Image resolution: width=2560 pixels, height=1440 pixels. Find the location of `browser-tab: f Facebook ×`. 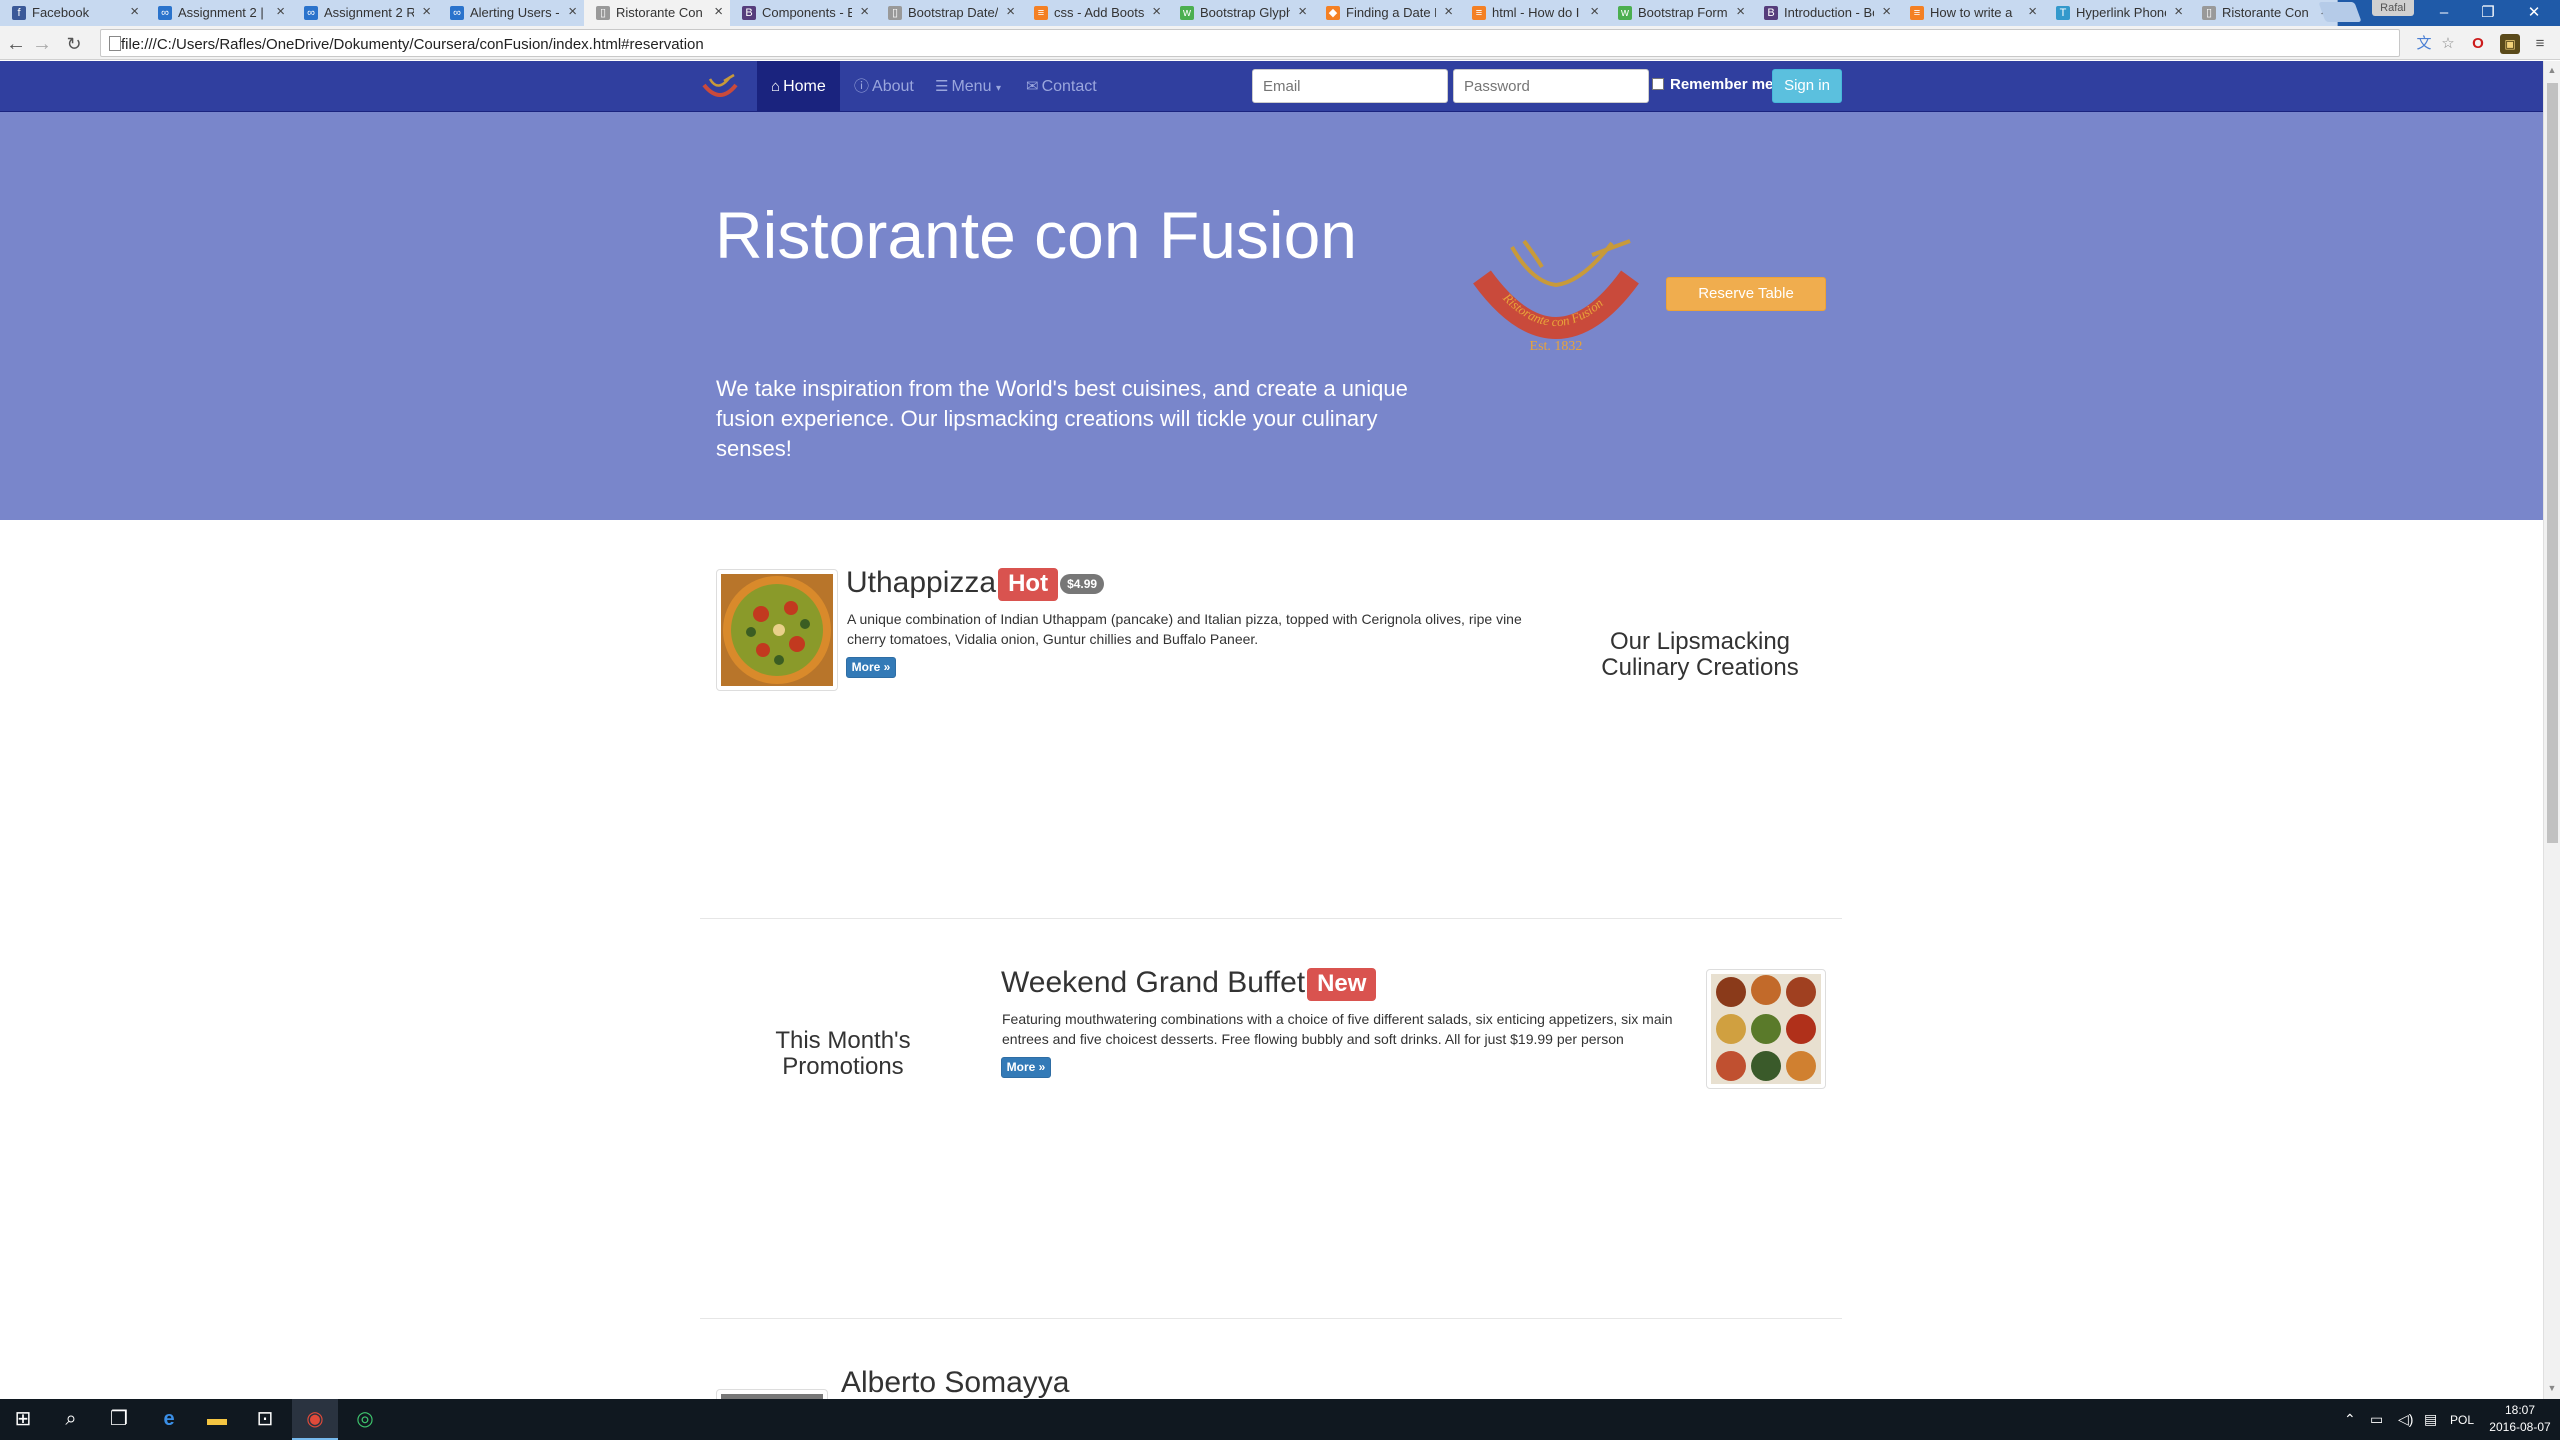

browser-tab: f Facebook × is located at coordinates (74, 13).